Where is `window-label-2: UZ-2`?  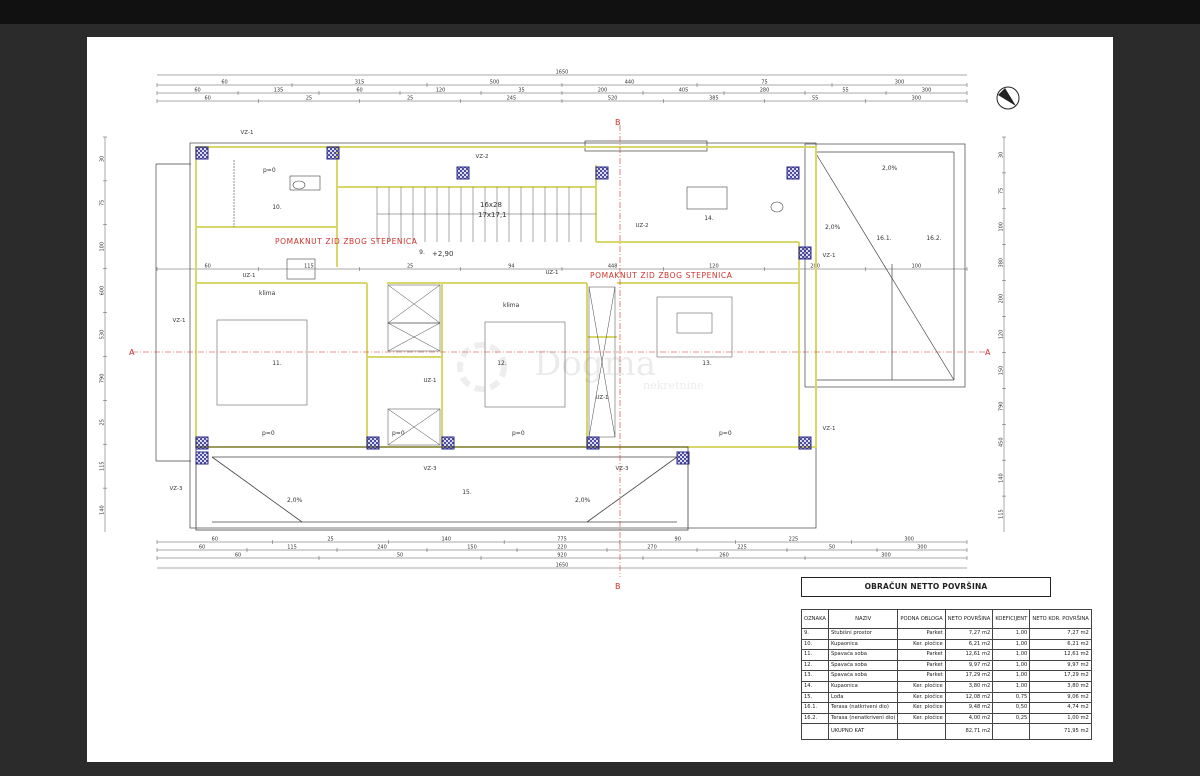 window-label-2: UZ-2 is located at coordinates (641, 226).